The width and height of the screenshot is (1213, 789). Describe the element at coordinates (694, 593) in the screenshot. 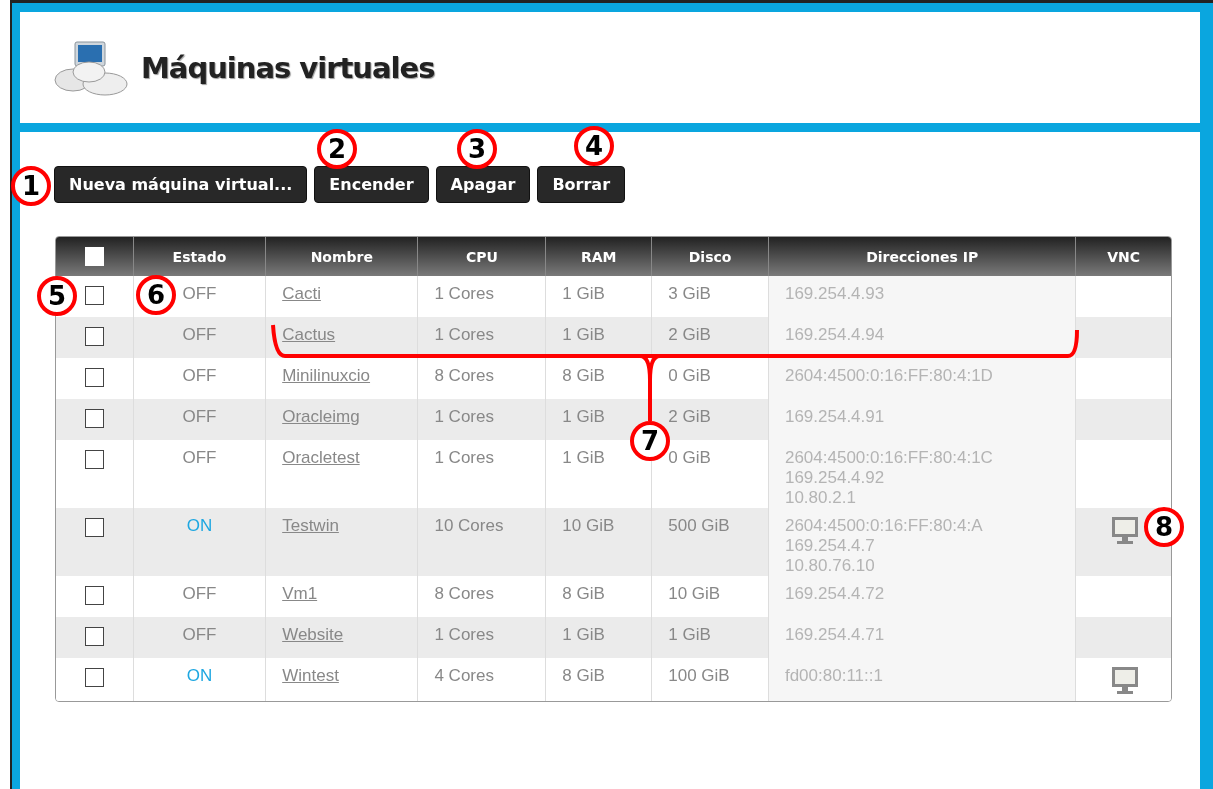

I see `disk-text: 10 GiB` at that location.